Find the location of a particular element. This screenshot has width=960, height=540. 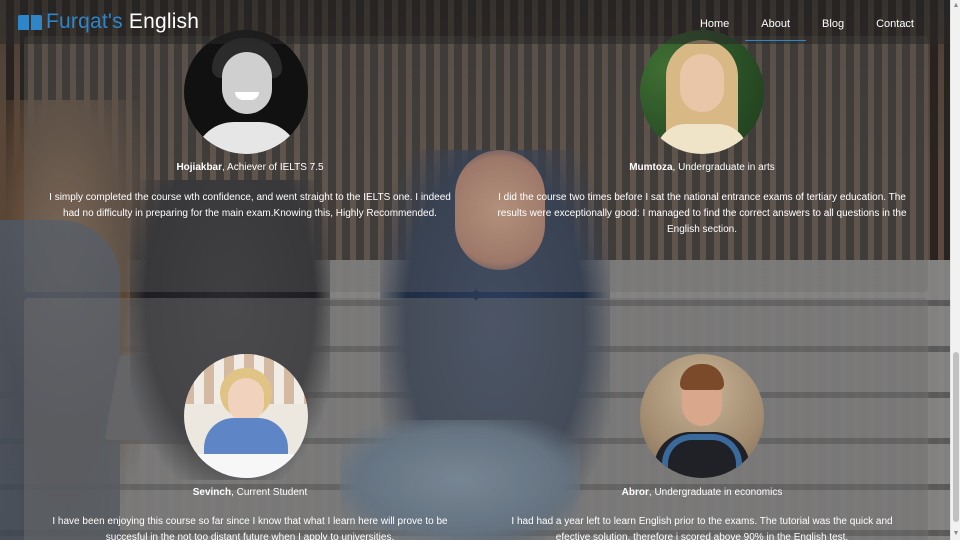

author-role: , Undergraduate in arts is located at coordinates (723, 167).